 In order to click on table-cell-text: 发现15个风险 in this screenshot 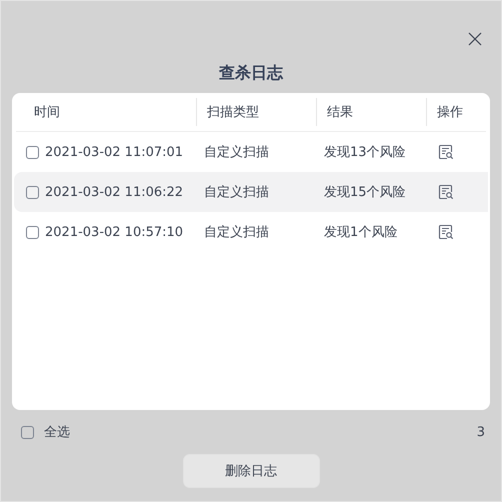, I will do `click(365, 192)`.